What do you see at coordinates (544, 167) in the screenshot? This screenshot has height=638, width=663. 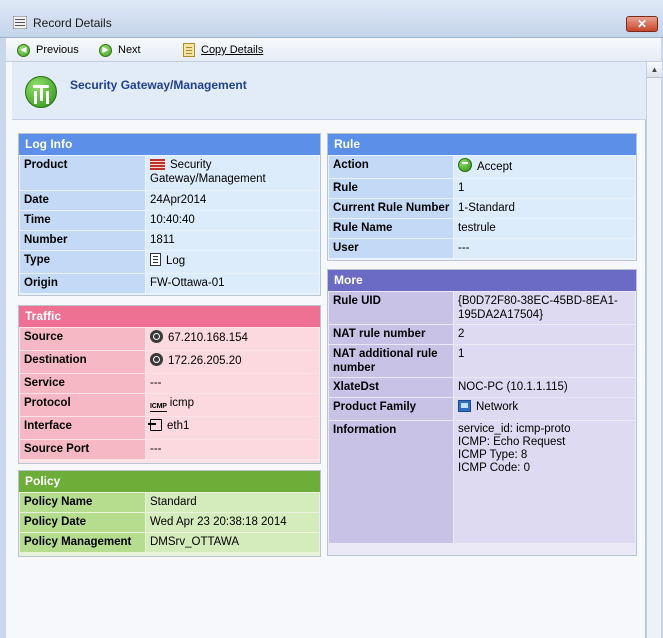 I see `field-value: Accept` at bounding box center [544, 167].